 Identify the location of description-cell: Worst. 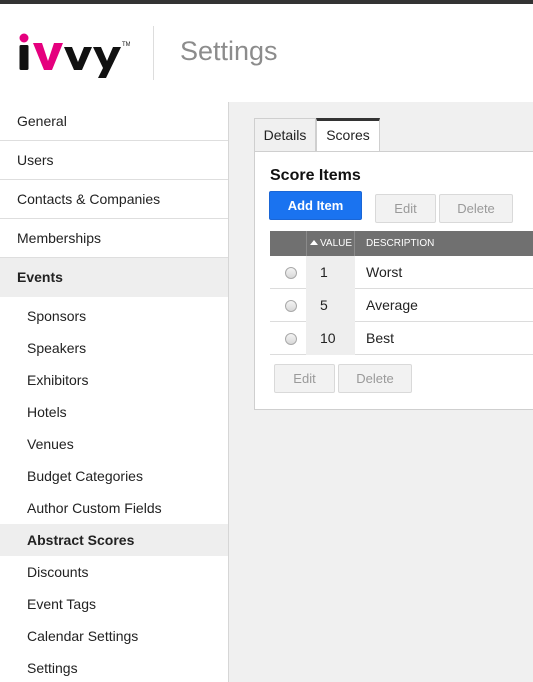
(384, 272).